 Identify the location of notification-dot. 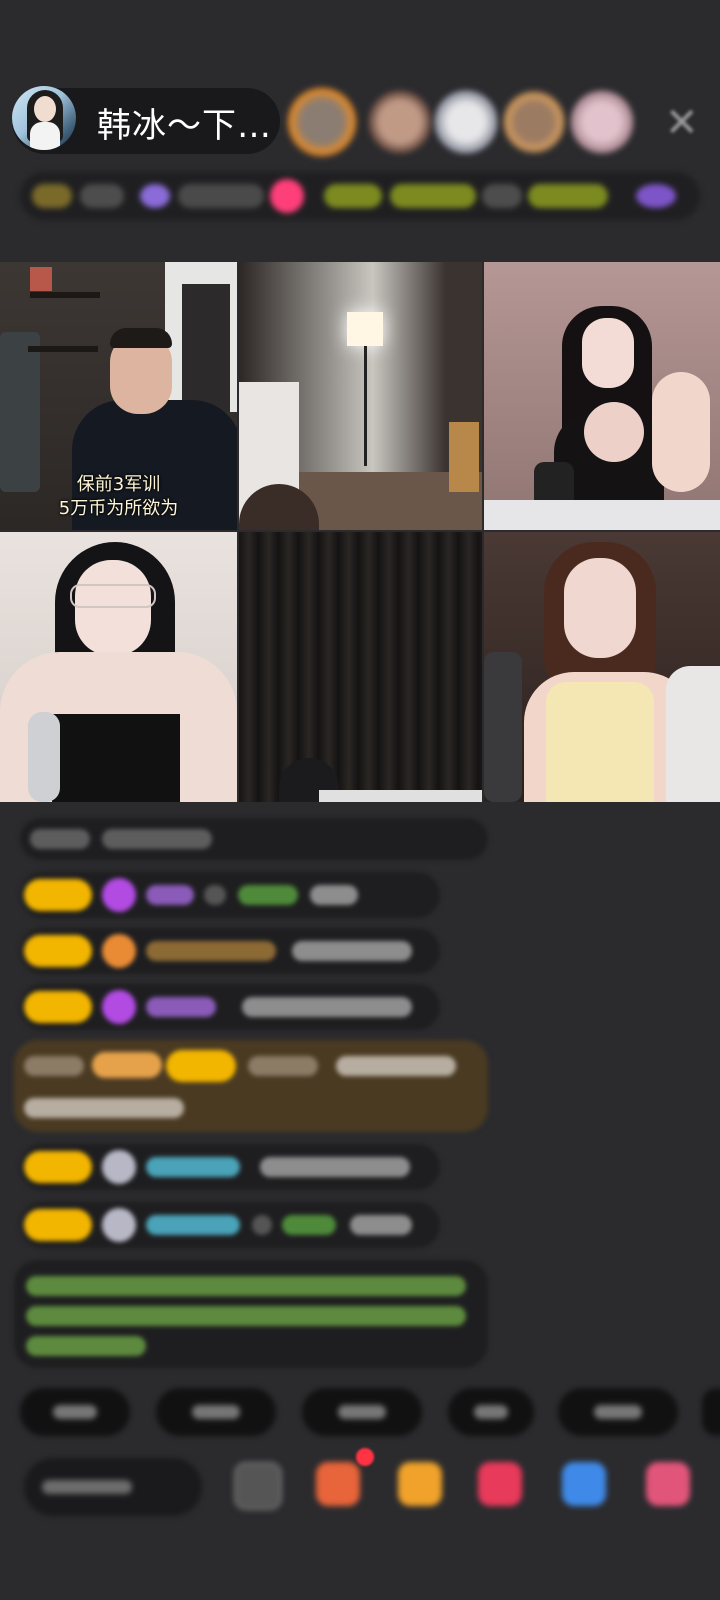
(365, 1457).